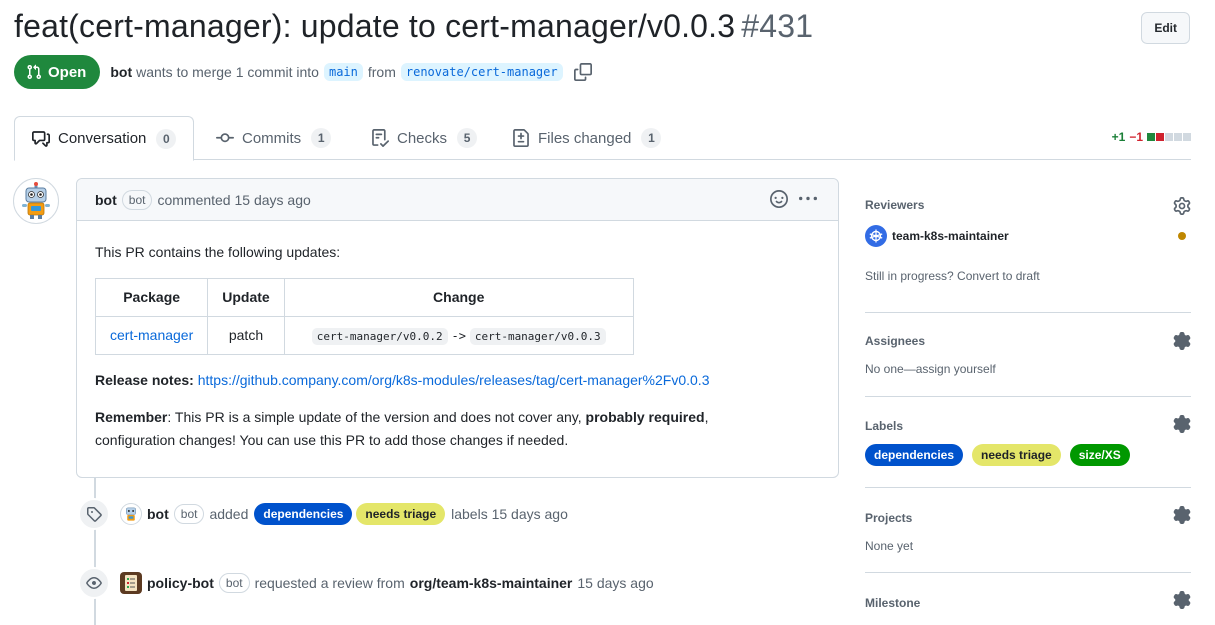 This screenshot has width=1215, height=625. What do you see at coordinates (491, 583) in the screenshot?
I see `event-target: org/team-k8s-maintainer` at bounding box center [491, 583].